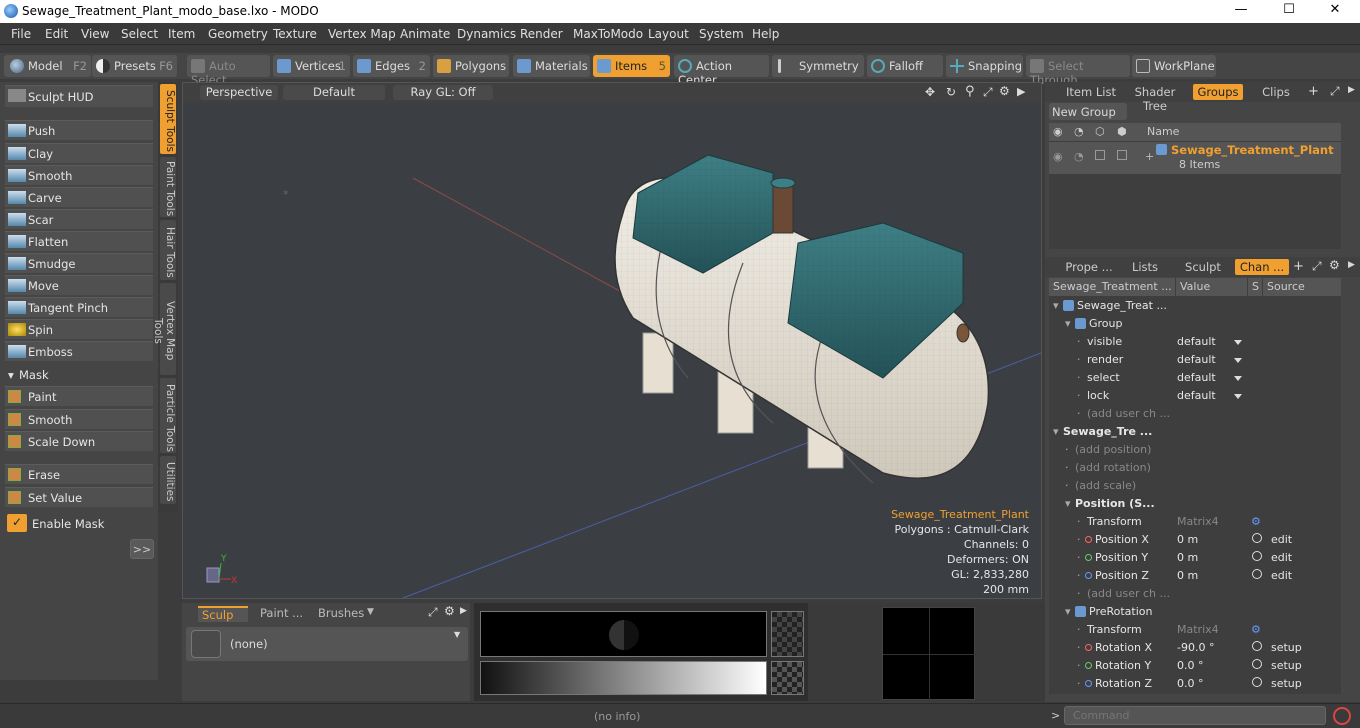 Image resolution: width=1360 pixels, height=728 pixels. I want to click on row-eye-icon: ◉, so click(1058, 156).